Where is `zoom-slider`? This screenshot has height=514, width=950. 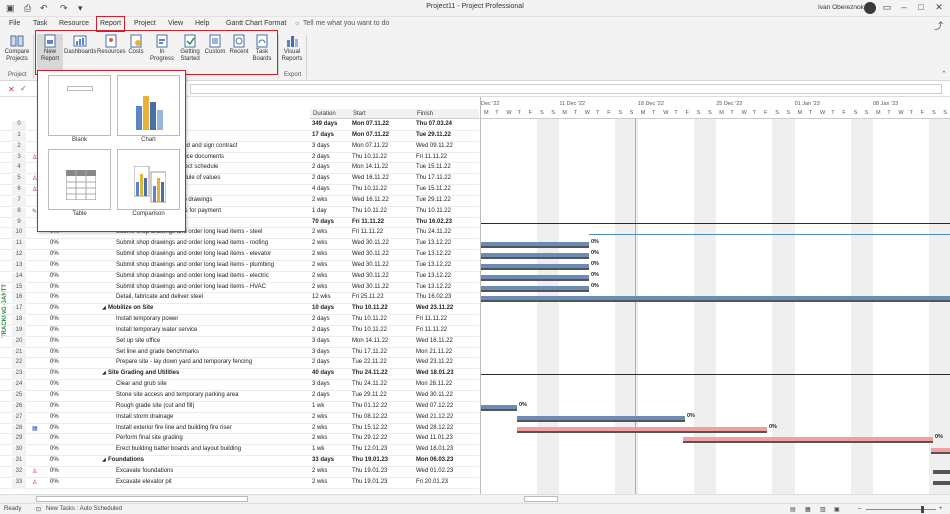
zoom-slider is located at coordinates (901, 509).